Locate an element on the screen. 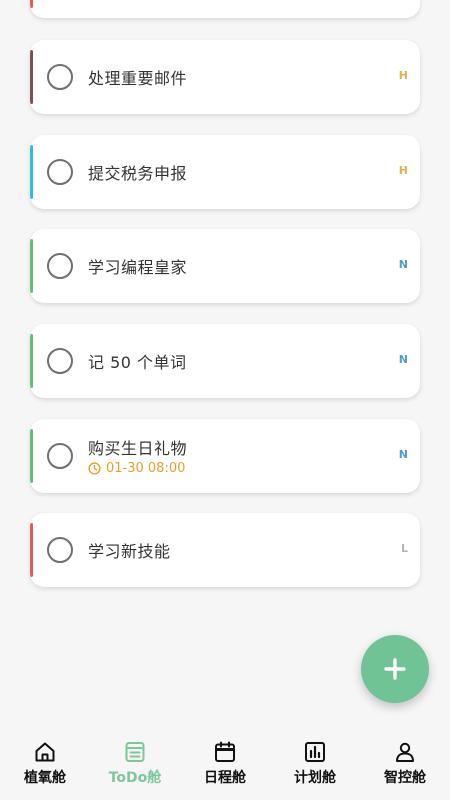 The width and height of the screenshot is (450, 800). task-title: 提交税务申报 is located at coordinates (138, 173).